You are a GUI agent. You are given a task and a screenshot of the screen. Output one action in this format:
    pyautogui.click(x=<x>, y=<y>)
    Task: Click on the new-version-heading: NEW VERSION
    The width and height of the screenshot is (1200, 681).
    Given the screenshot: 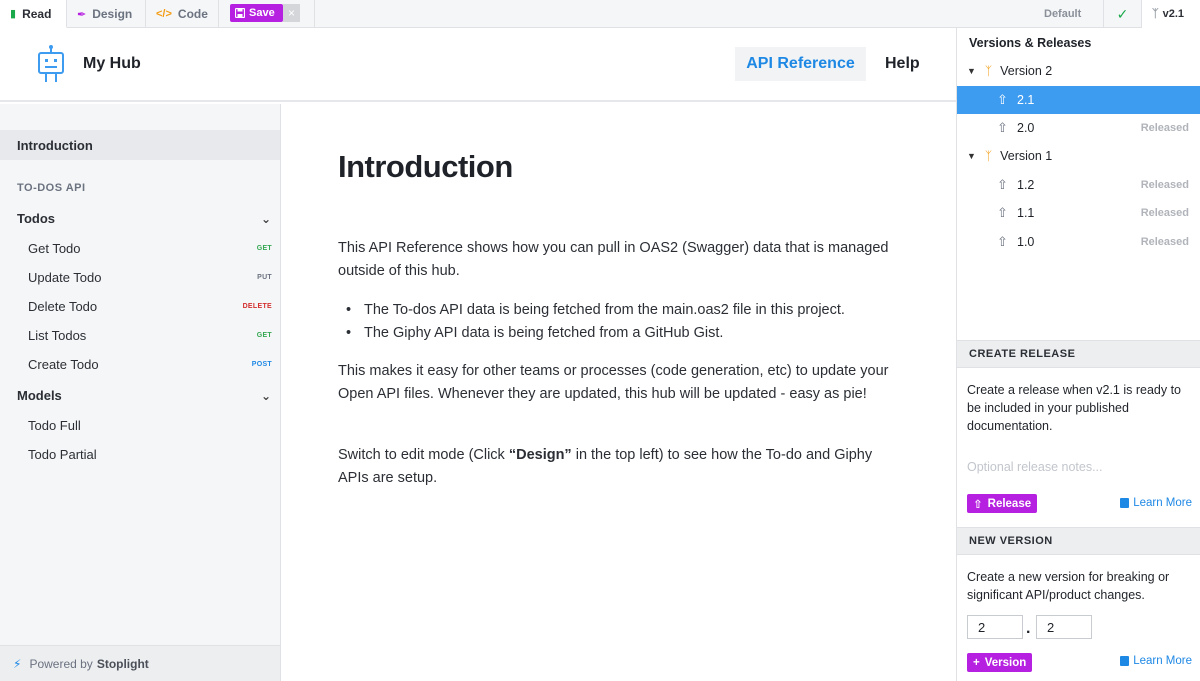 What is the action you would take?
    pyautogui.click(x=1078, y=541)
    